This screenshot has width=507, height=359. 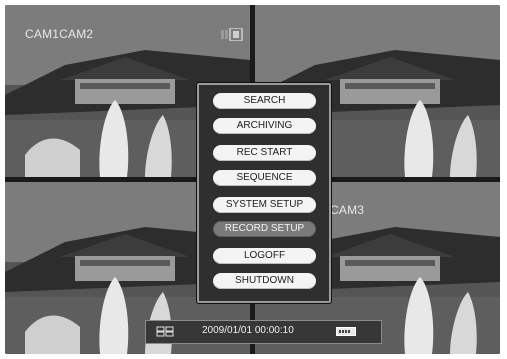 I want to click on camera-group-icon, so click(x=165, y=331).